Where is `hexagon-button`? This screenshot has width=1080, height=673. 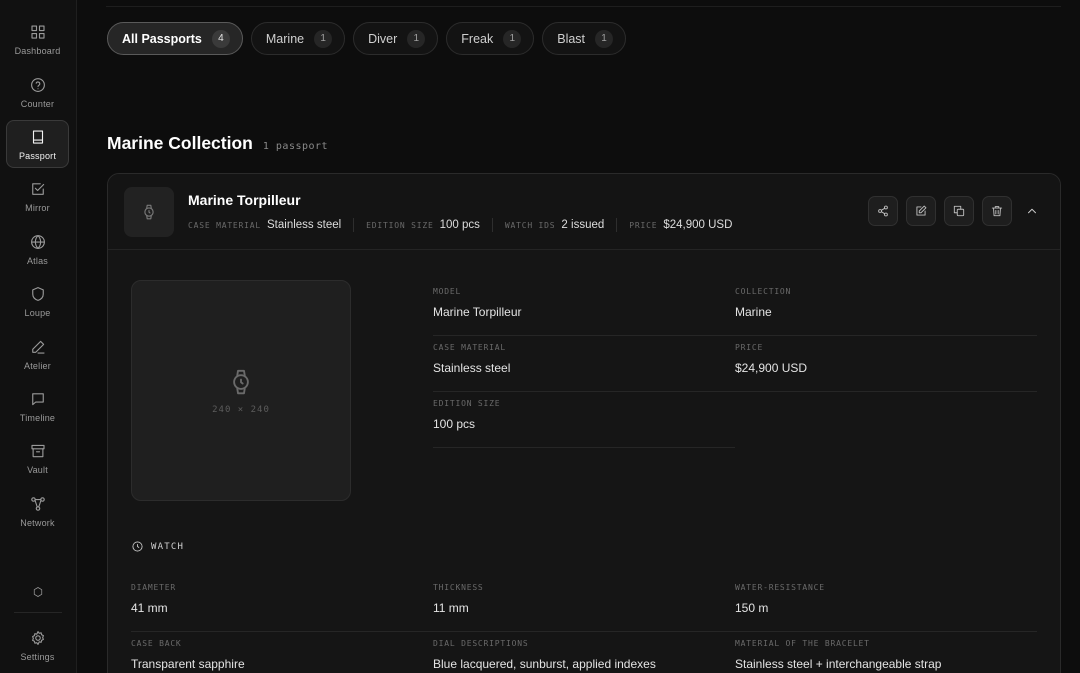 hexagon-button is located at coordinates (37, 592).